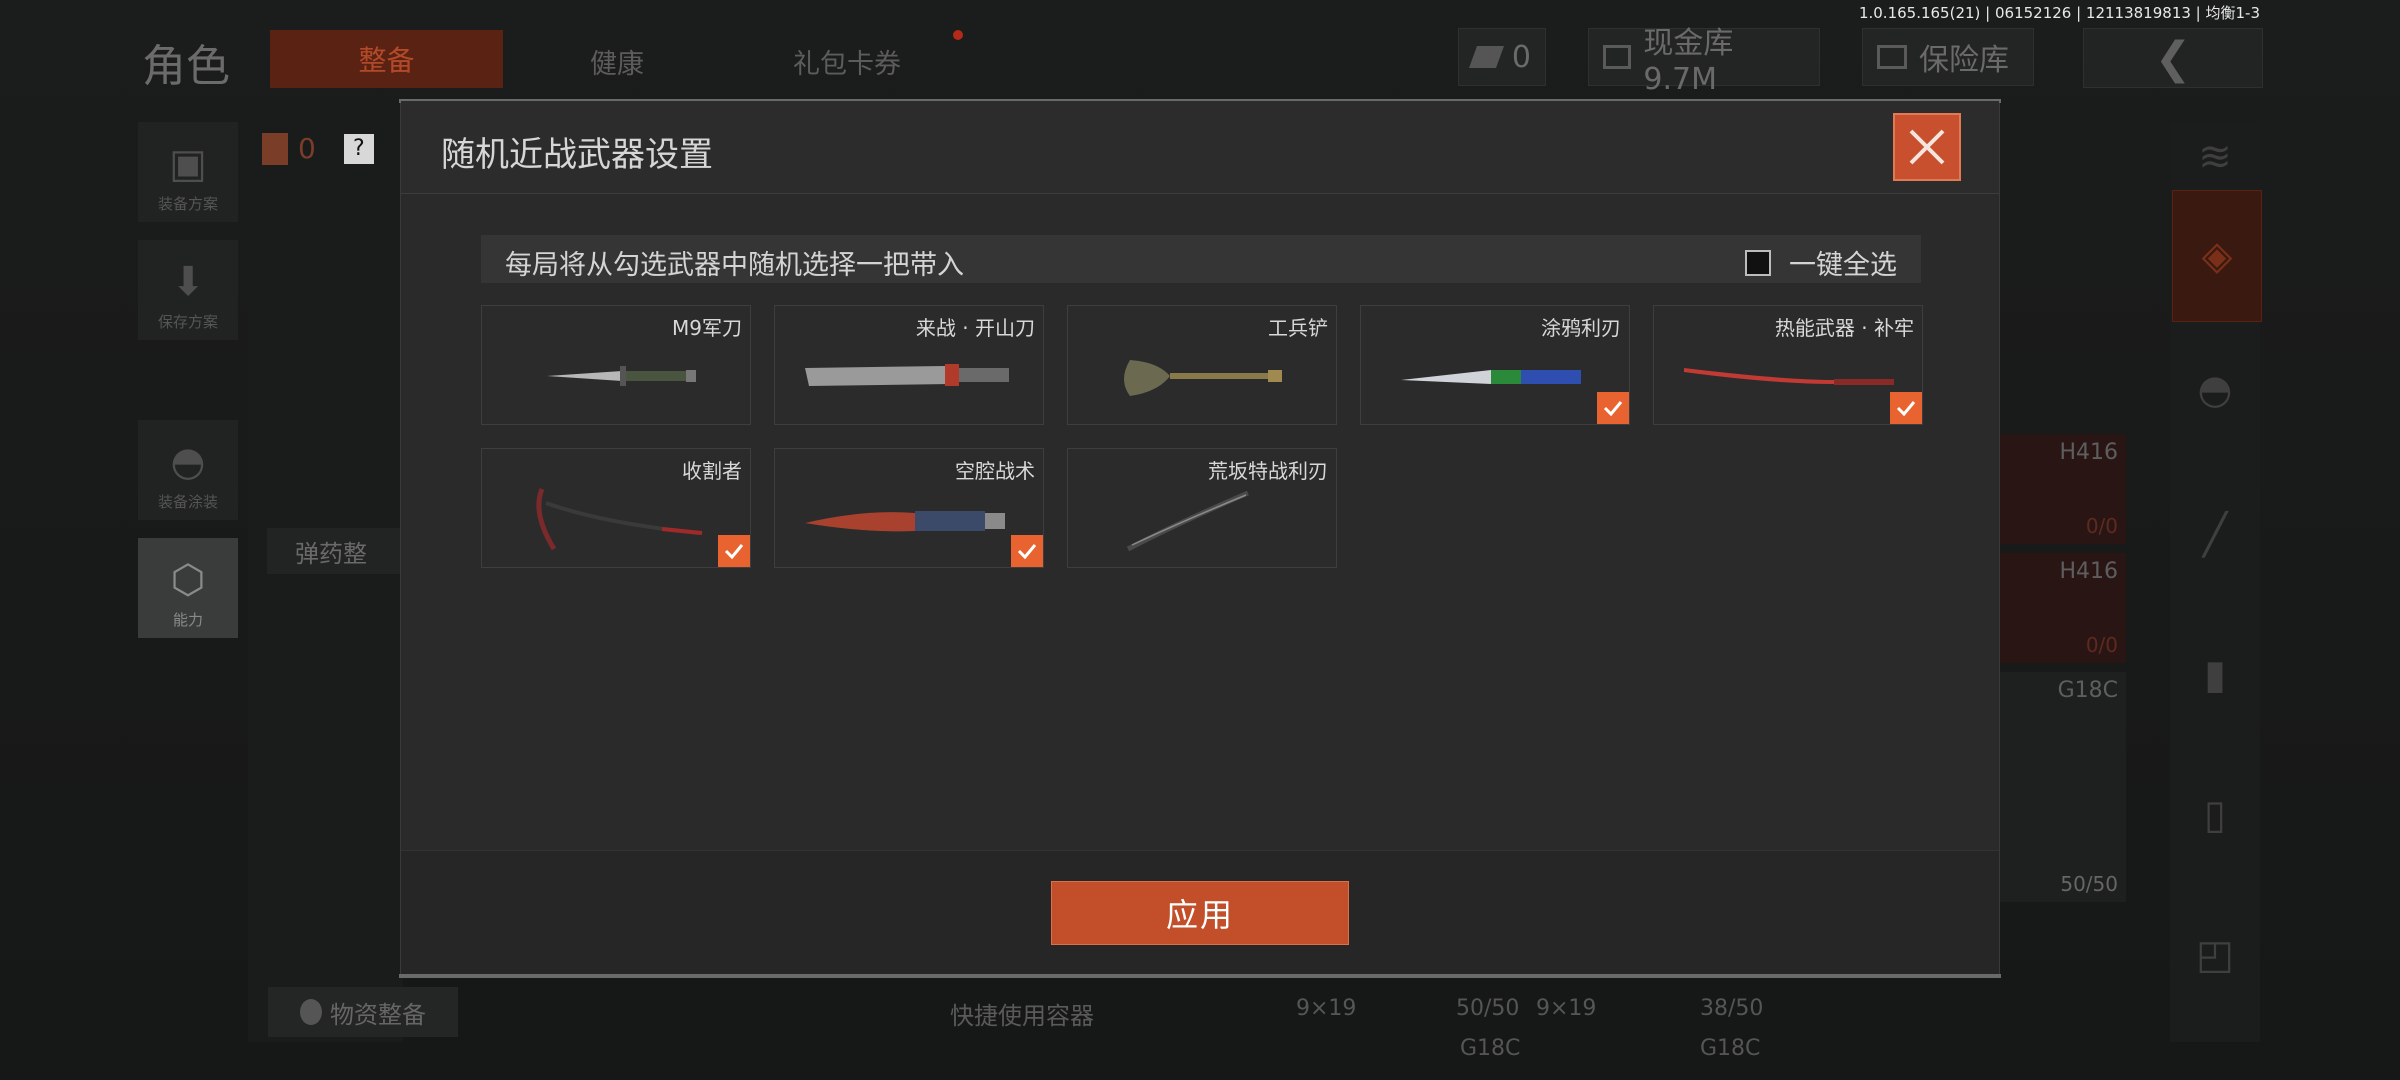 The height and width of the screenshot is (1080, 2400). What do you see at coordinates (378, 1014) in the screenshot?
I see `supply-label: 物资整备` at bounding box center [378, 1014].